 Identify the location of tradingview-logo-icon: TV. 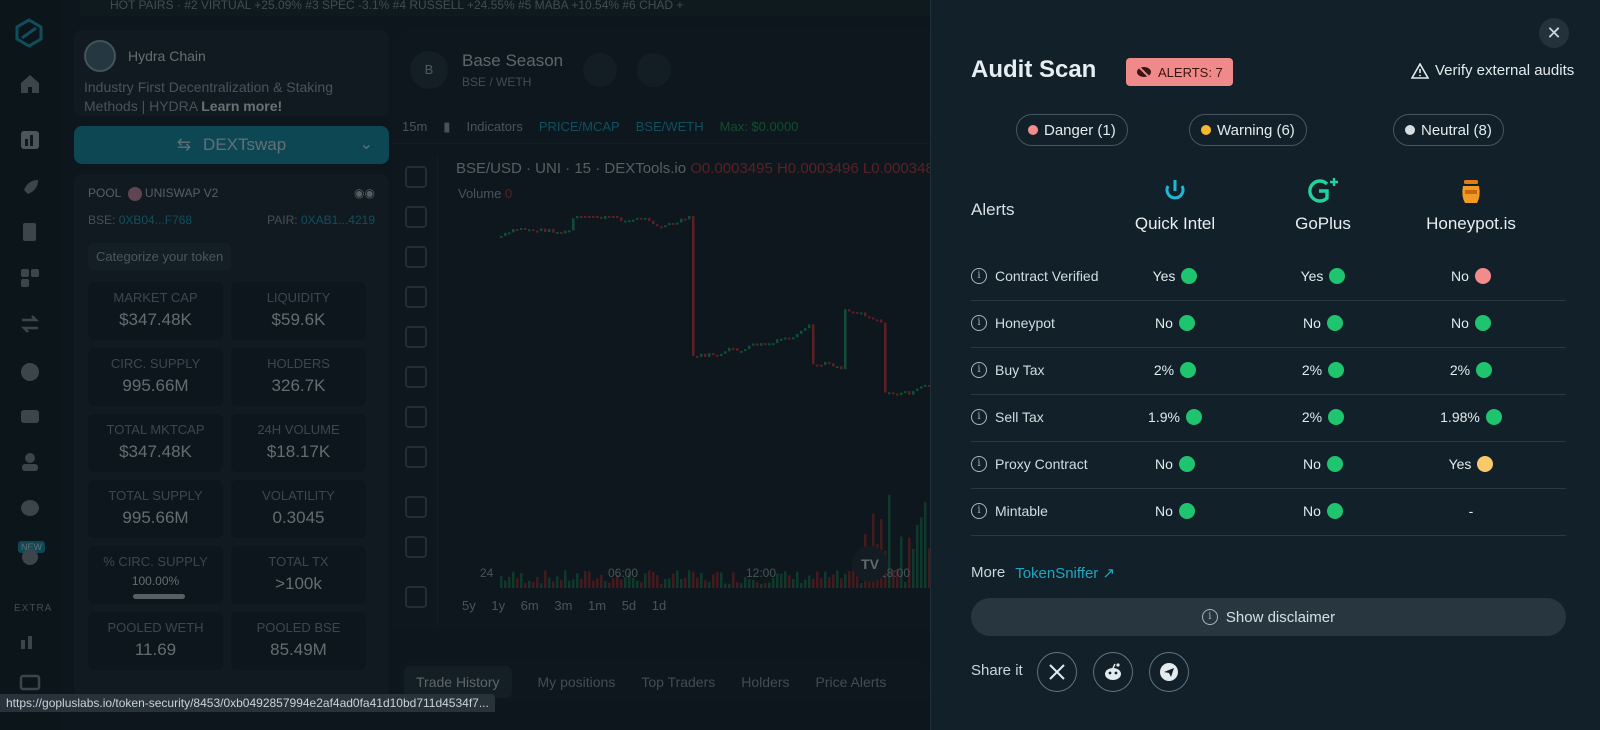
(870, 564).